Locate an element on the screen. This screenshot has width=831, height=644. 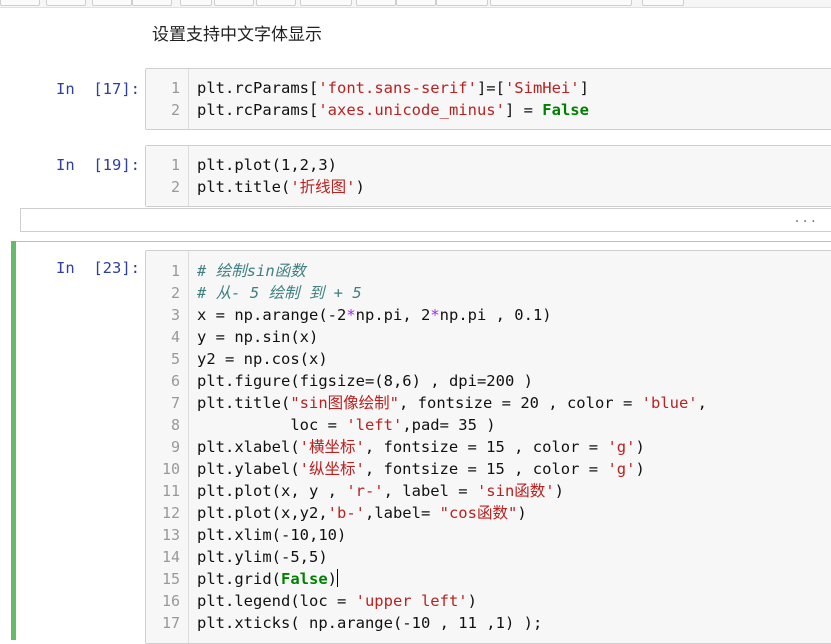
code-line: plt.grid(False) is located at coordinates (268, 579).